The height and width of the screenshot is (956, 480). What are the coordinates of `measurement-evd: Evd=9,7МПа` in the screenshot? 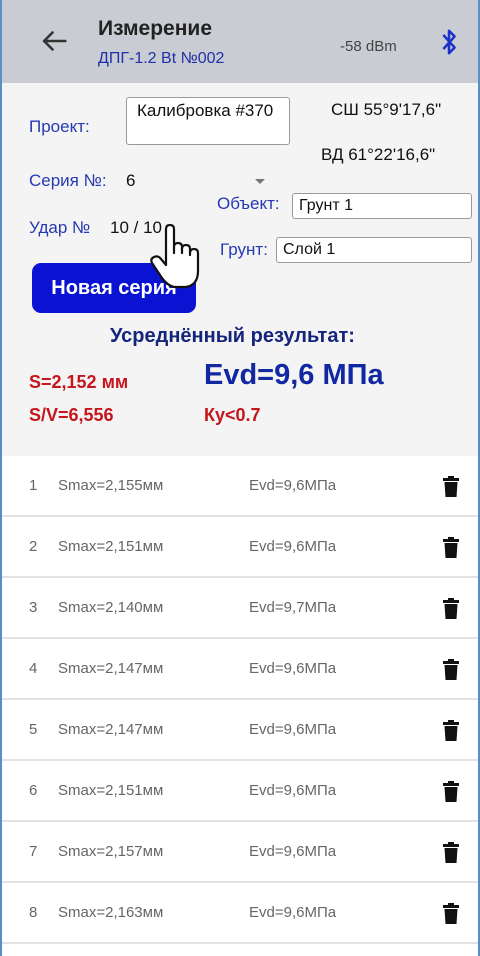 It's located at (293, 607).